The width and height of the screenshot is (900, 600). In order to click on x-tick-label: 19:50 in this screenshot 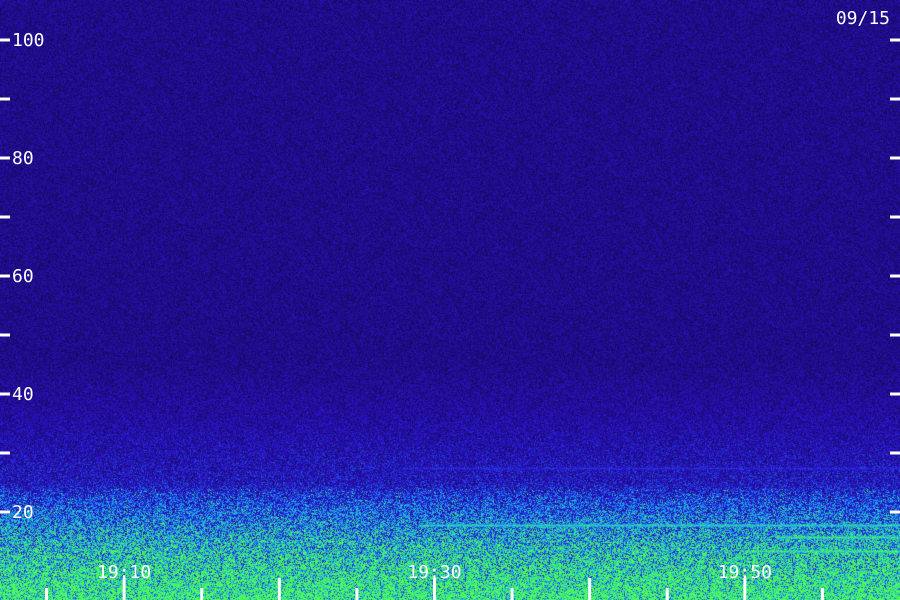, I will do `click(745, 572)`.